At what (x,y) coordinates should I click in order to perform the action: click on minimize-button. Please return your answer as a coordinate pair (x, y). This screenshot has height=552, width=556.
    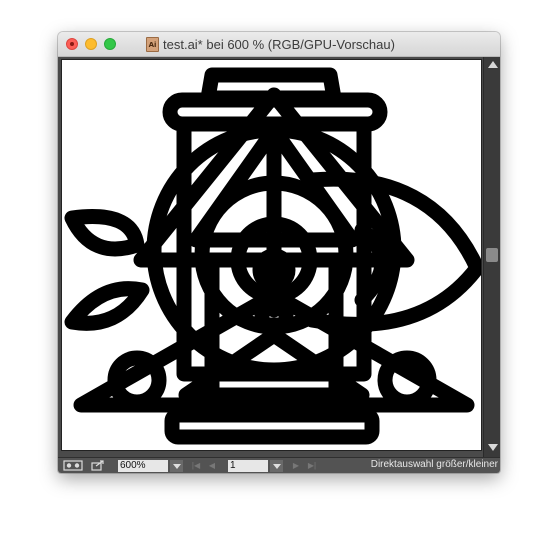
    Looking at the image, I should click on (91, 44).